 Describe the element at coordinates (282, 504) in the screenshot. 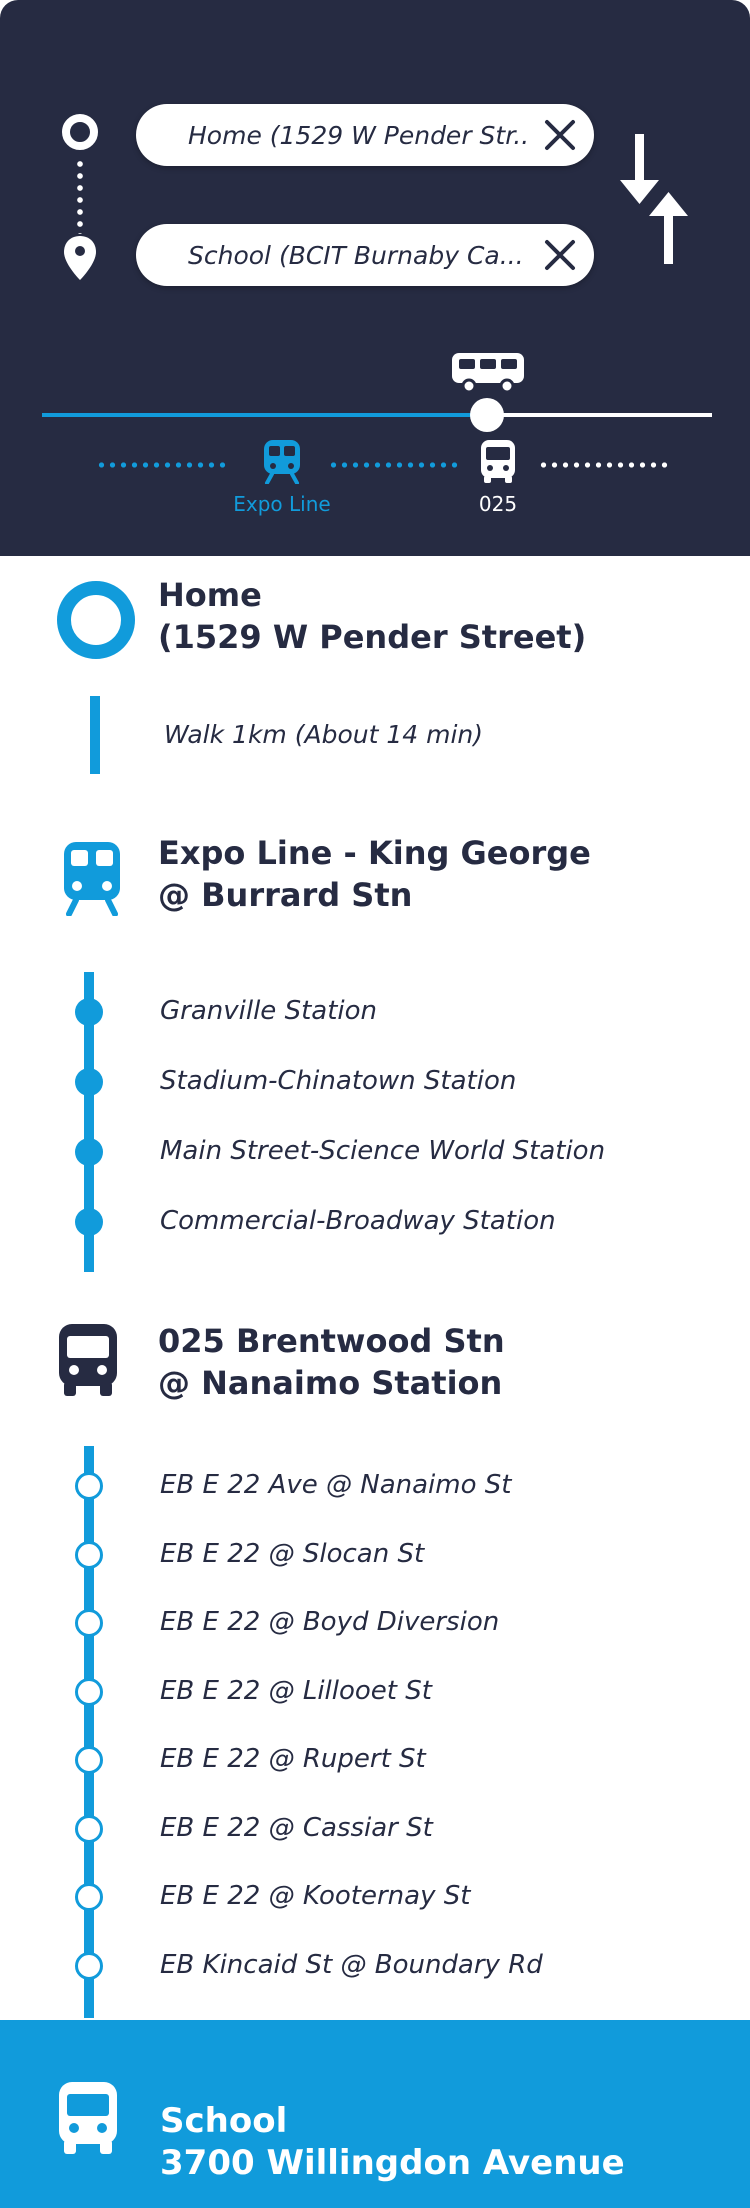

I see `mode-label: Expo Line` at that location.